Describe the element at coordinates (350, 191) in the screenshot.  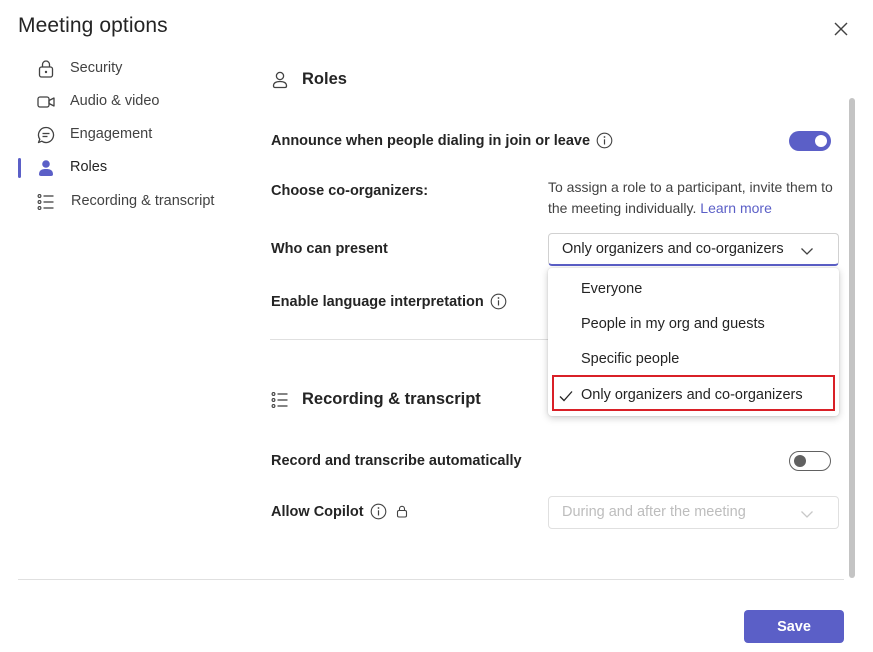
I see `co-organizers-label: Choose co-organizers:` at that location.